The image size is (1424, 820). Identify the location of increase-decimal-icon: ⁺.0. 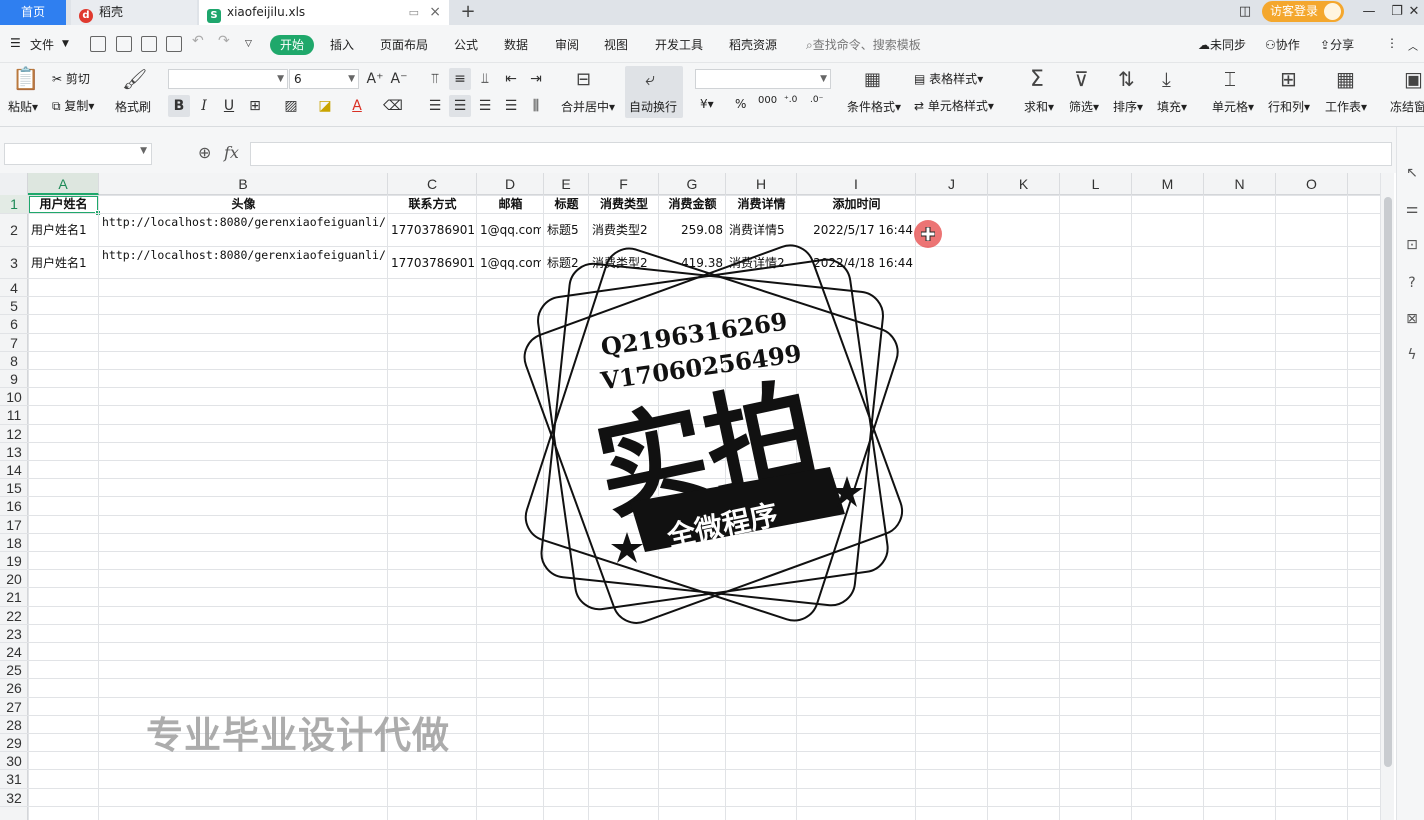
(790, 100).